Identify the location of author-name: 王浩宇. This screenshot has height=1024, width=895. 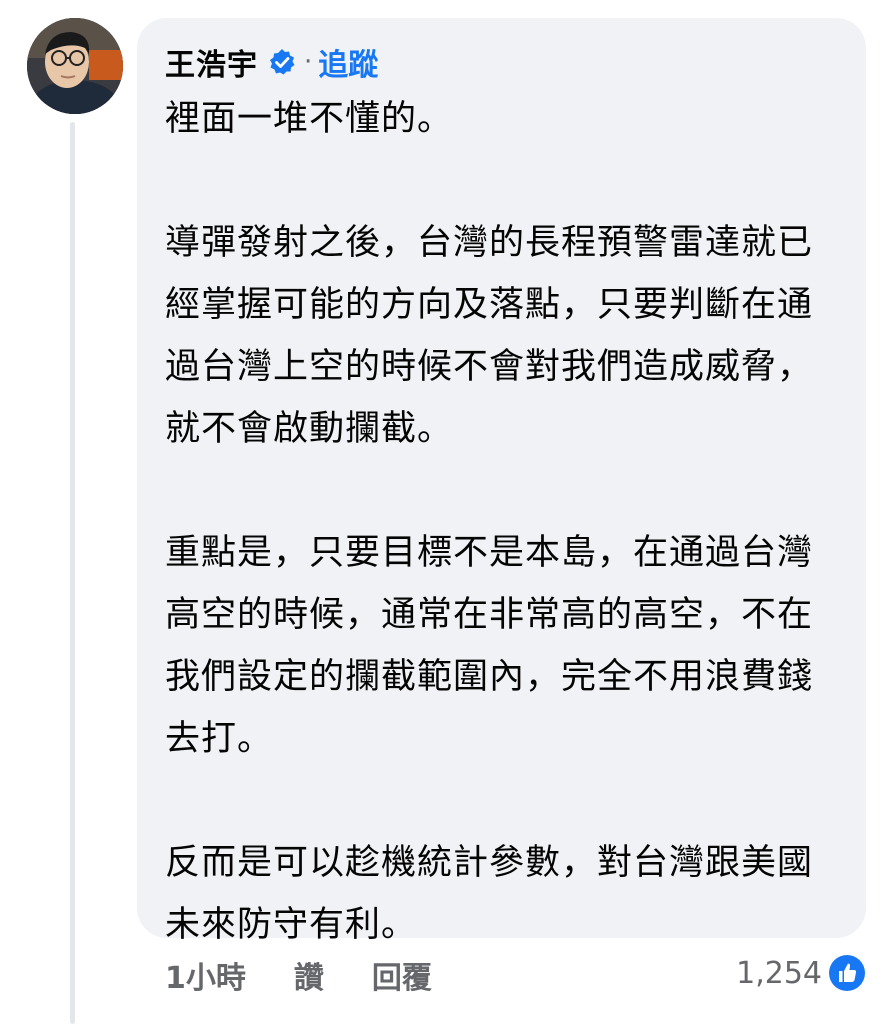
(211, 62).